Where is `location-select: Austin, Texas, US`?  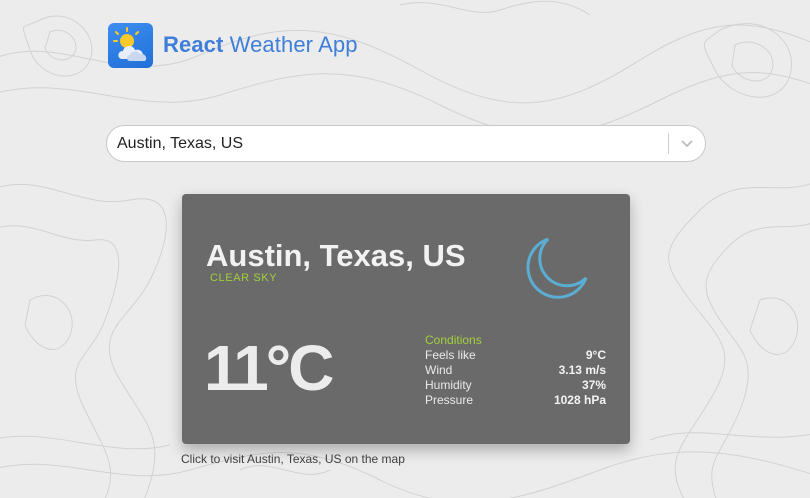
location-select: Austin, Texas, US is located at coordinates (406, 143).